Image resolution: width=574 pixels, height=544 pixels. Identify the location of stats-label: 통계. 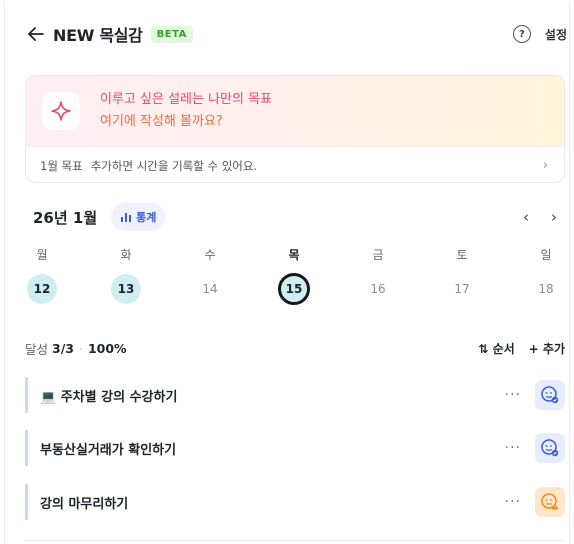
(146, 217).